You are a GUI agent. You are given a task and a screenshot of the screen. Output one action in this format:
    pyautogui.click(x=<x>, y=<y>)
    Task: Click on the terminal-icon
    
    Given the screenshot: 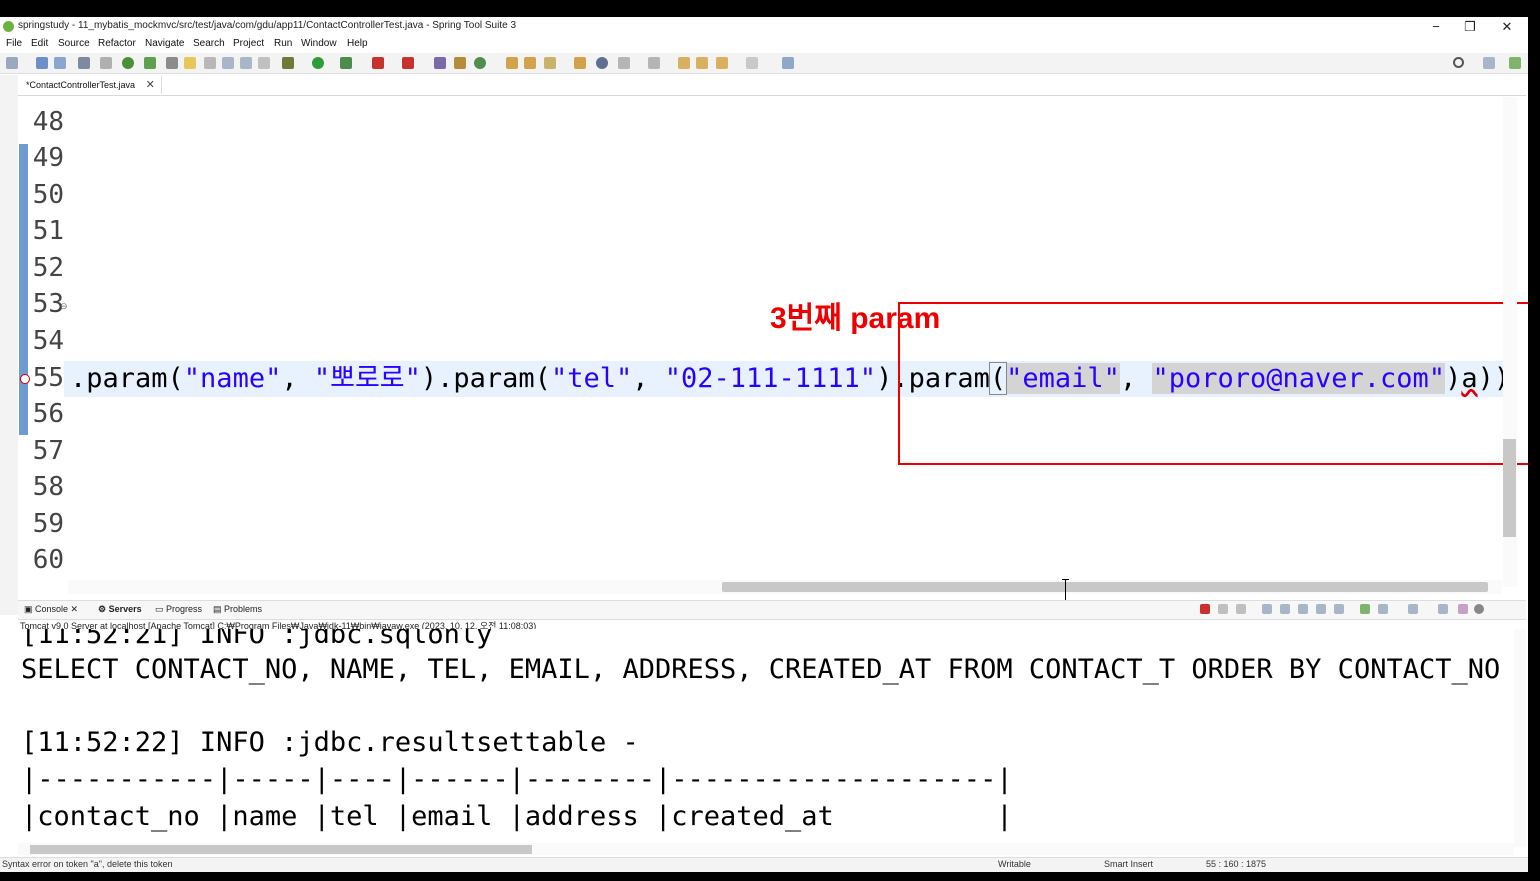 What is the action you would take?
    pyautogui.click(x=84, y=63)
    